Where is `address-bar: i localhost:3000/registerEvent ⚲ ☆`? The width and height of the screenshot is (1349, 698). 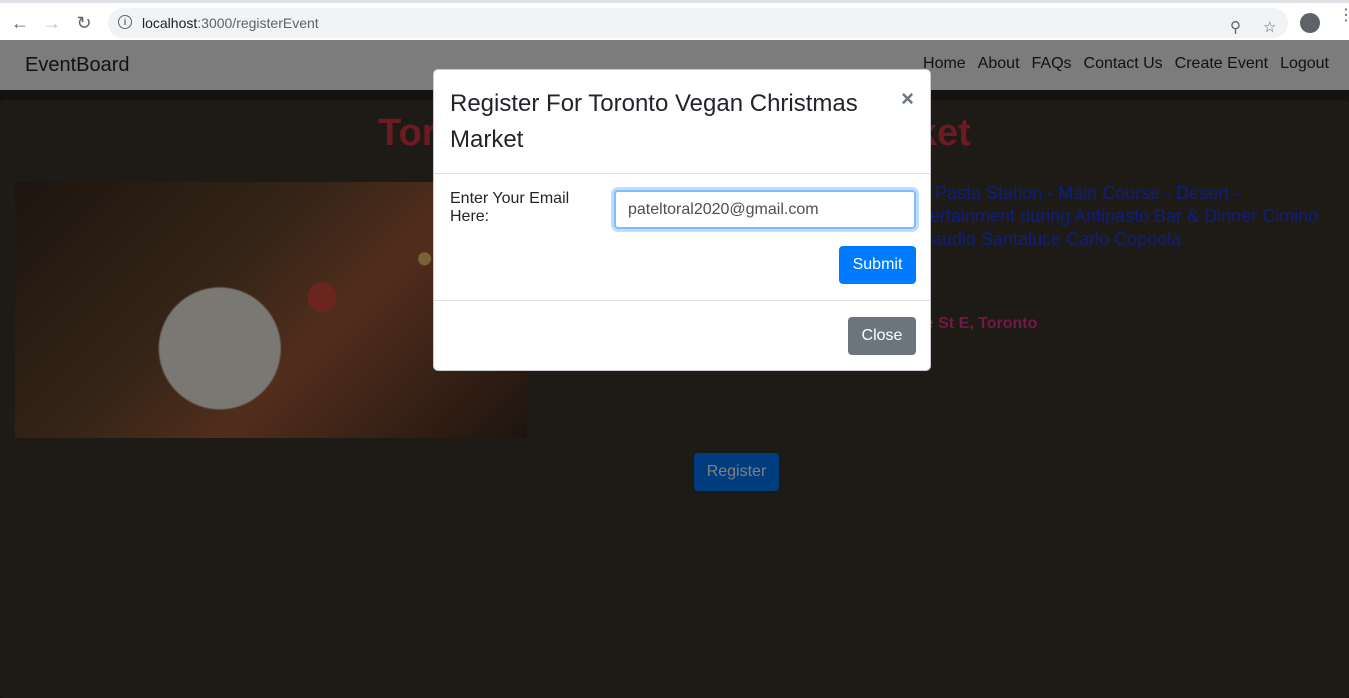
address-bar: i localhost:3000/registerEvent ⚲ ☆ is located at coordinates (698, 23).